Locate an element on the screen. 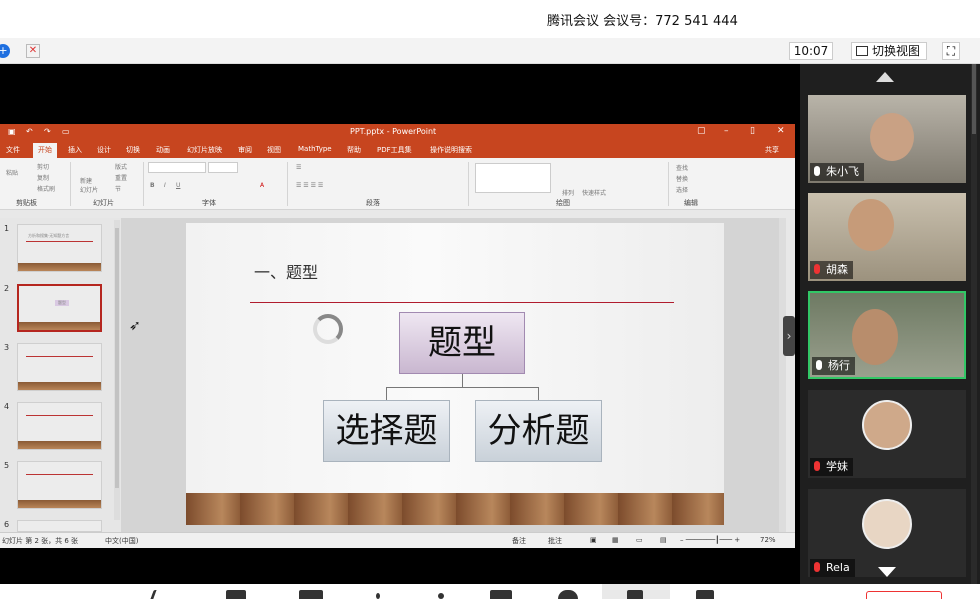 This screenshot has width=980, height=599. participant-name: 朱小飞 is located at coordinates (842, 171).